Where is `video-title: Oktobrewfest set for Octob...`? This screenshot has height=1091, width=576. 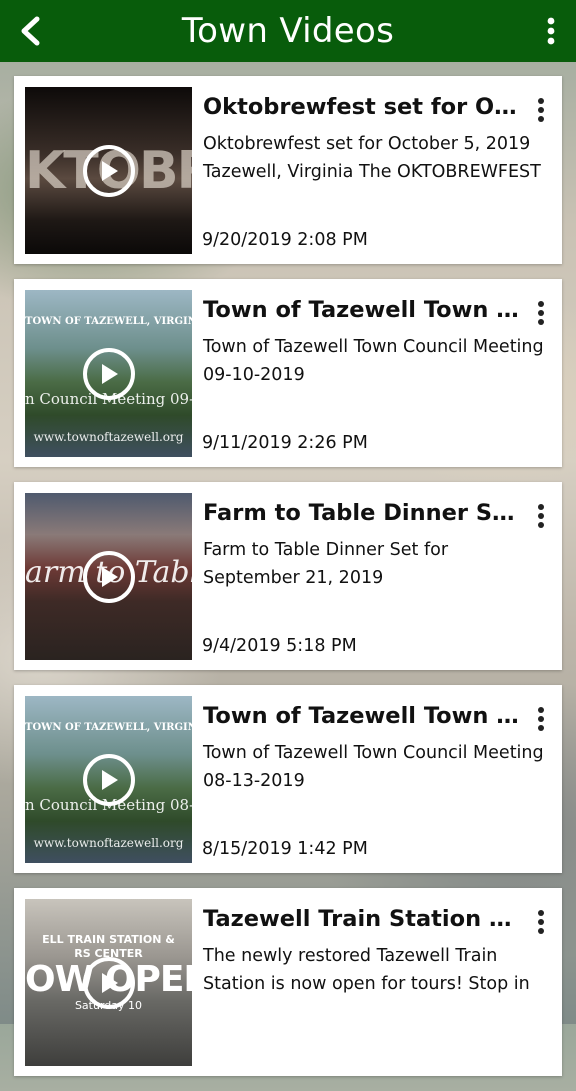 video-title: Oktobrewfest set for Octob... is located at coordinates (363, 107).